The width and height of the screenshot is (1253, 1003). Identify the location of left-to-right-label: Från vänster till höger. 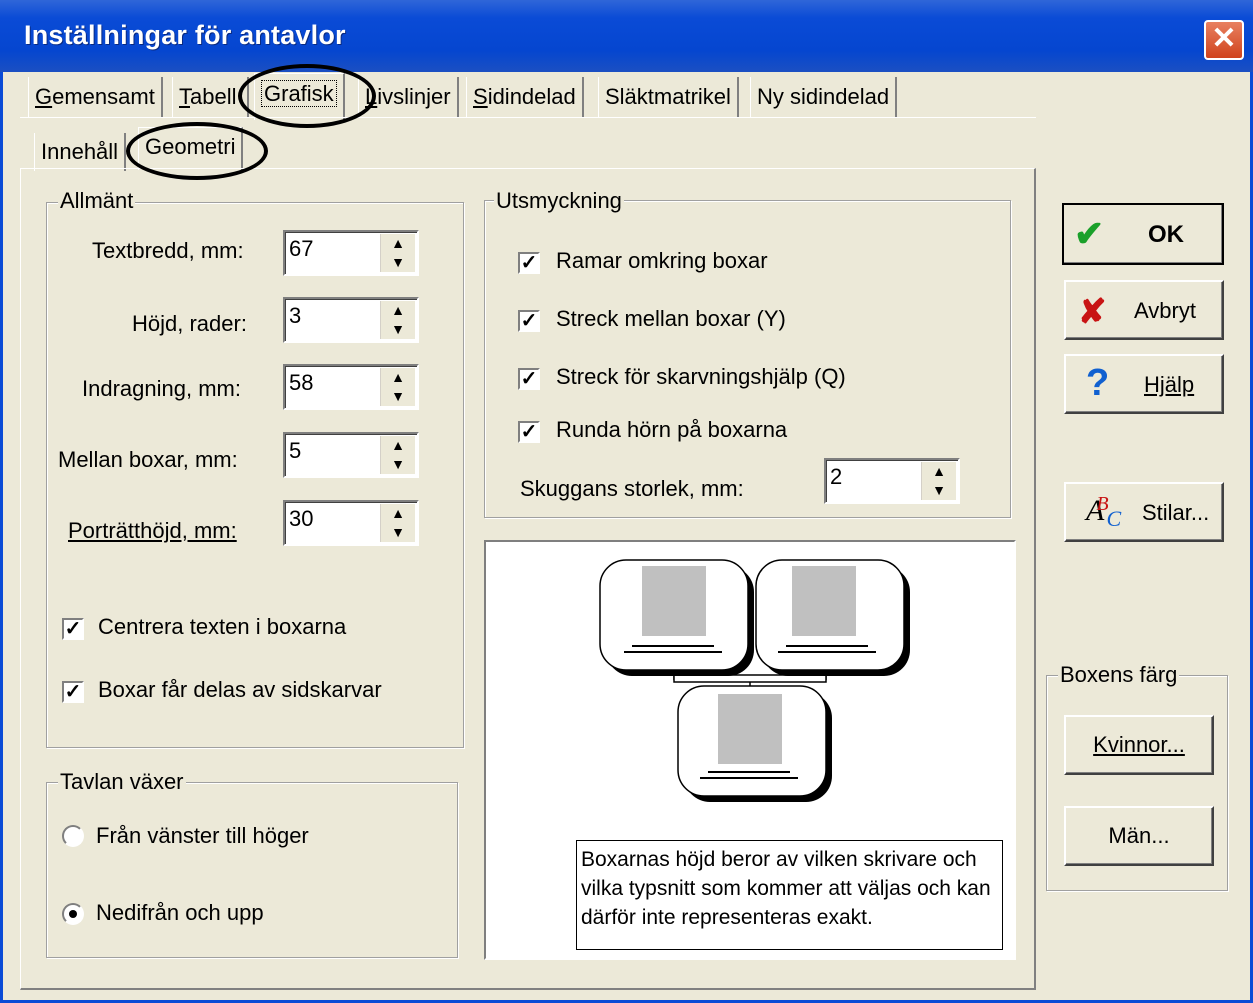
(202, 835).